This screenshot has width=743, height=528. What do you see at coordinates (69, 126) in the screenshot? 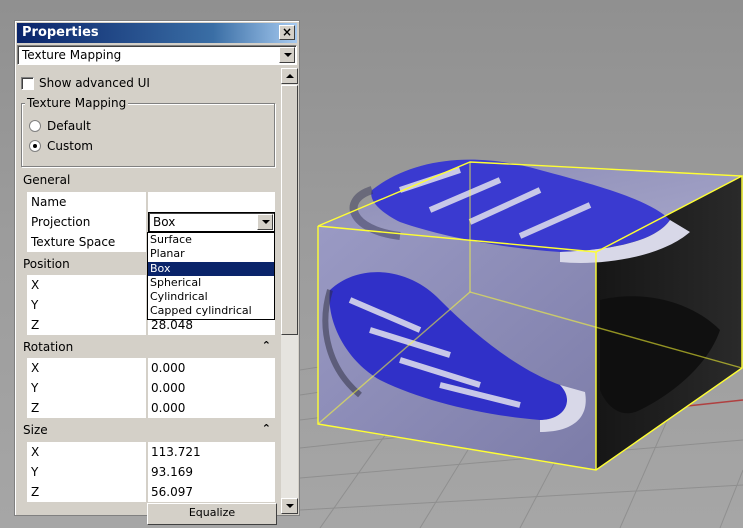
I see `radio-default-label: Default` at bounding box center [69, 126].